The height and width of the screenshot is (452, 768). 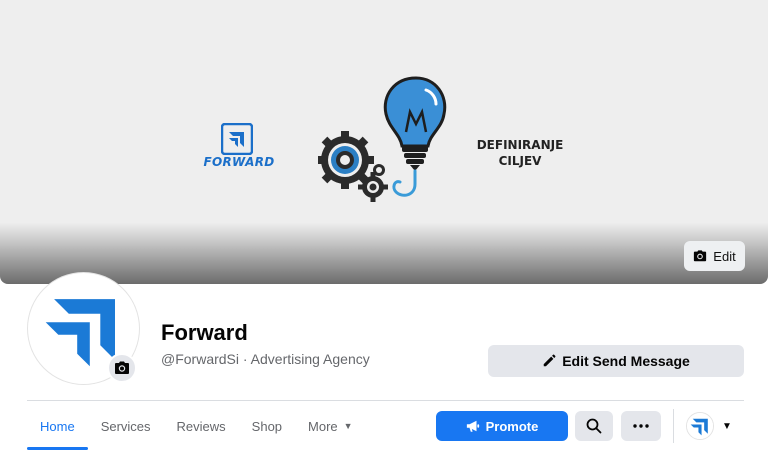 I want to click on mini-avatar, so click(x=700, y=426).